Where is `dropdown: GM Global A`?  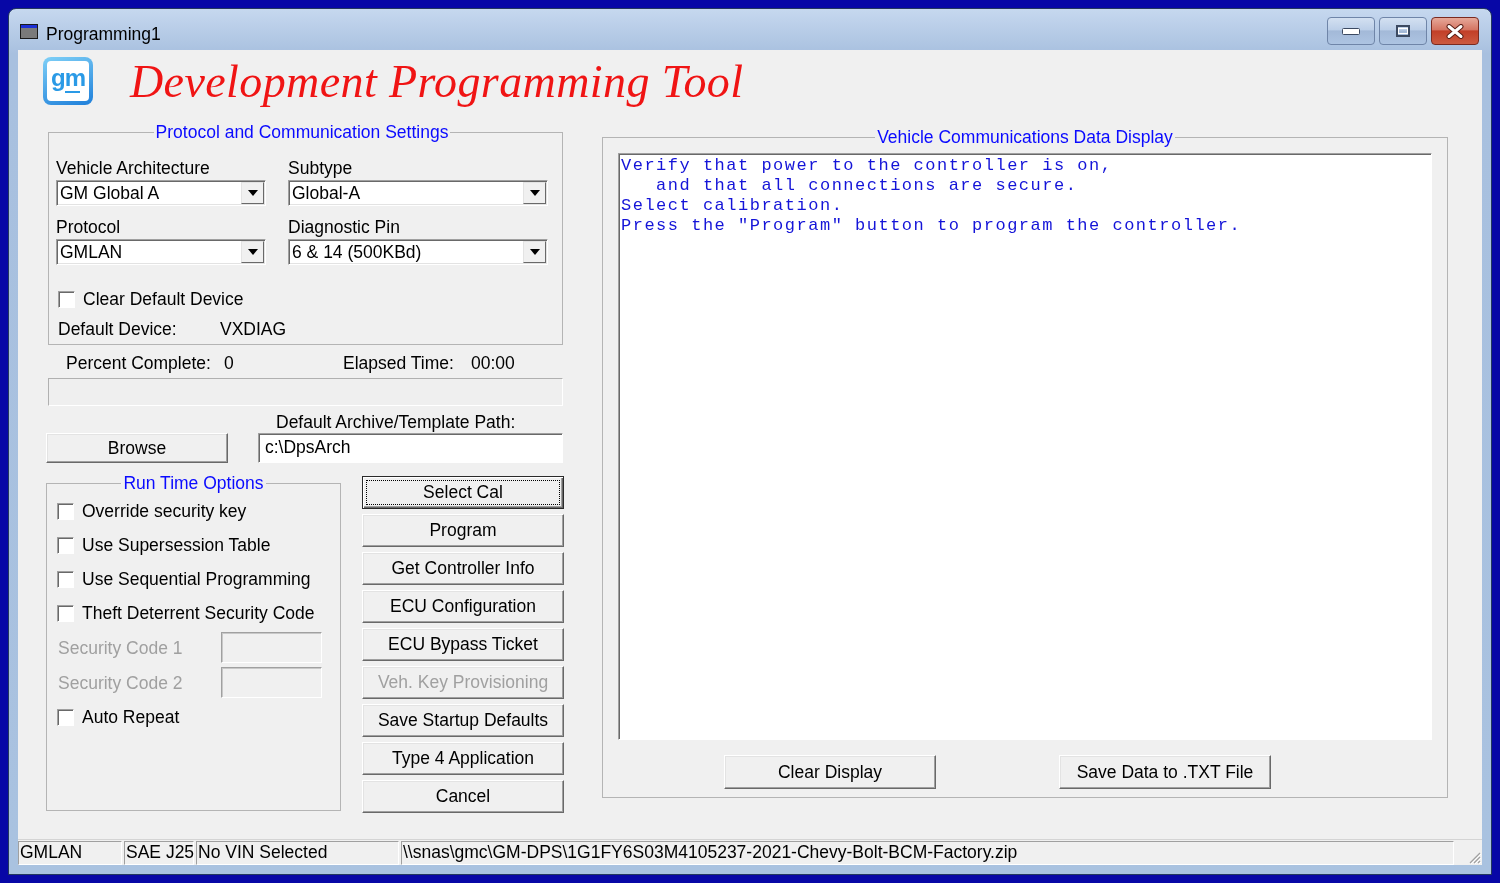
dropdown: GM Global A is located at coordinates (161, 193).